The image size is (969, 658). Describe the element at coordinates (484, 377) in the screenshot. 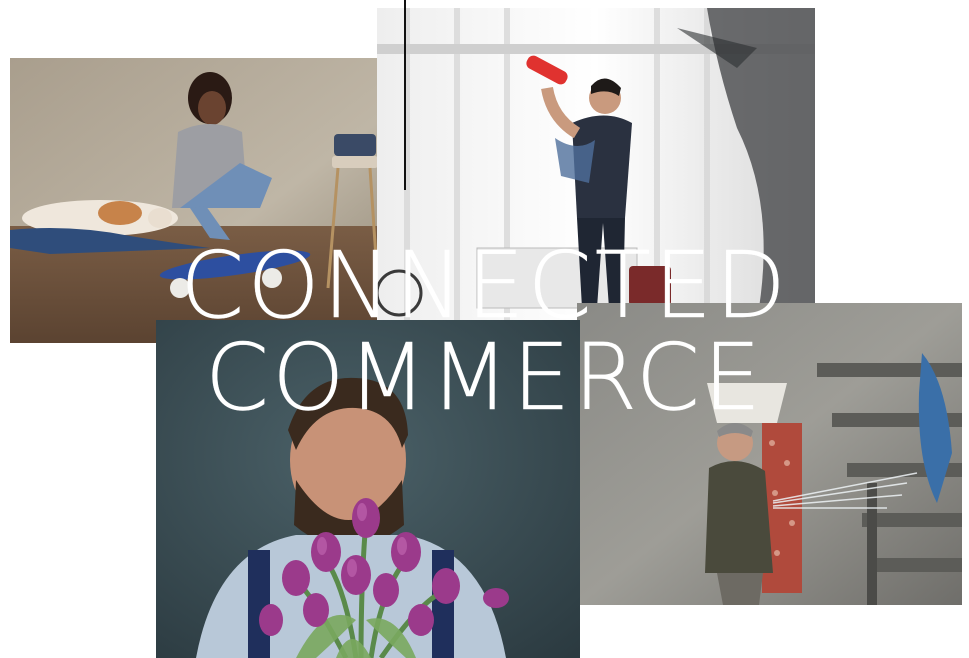

I see `headline-line-commerce: COMMERCE` at that location.